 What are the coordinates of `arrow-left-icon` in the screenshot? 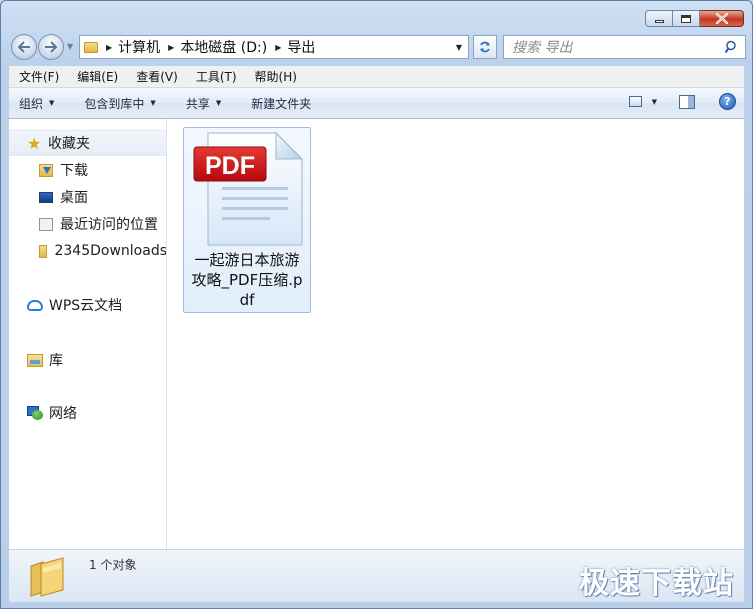 It's located at (23, 47).